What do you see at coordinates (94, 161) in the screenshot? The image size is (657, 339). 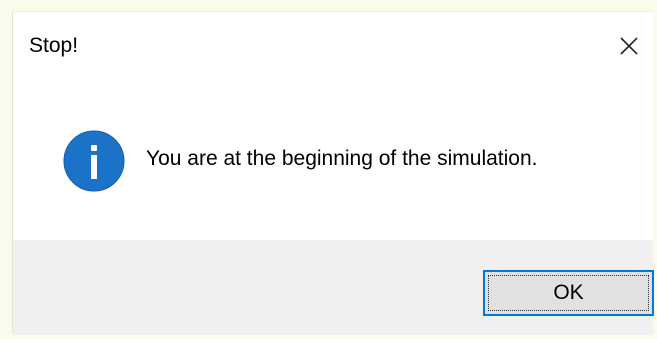 I see `info-icon` at bounding box center [94, 161].